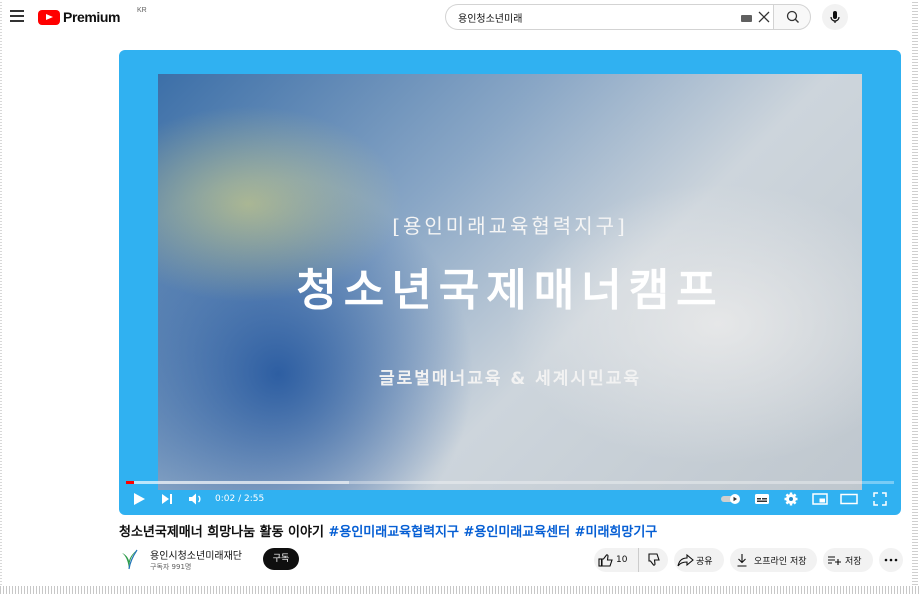 This screenshot has height=594, width=920. What do you see at coordinates (240, 499) in the screenshot?
I see `time-display: 0:02 / 2:55` at bounding box center [240, 499].